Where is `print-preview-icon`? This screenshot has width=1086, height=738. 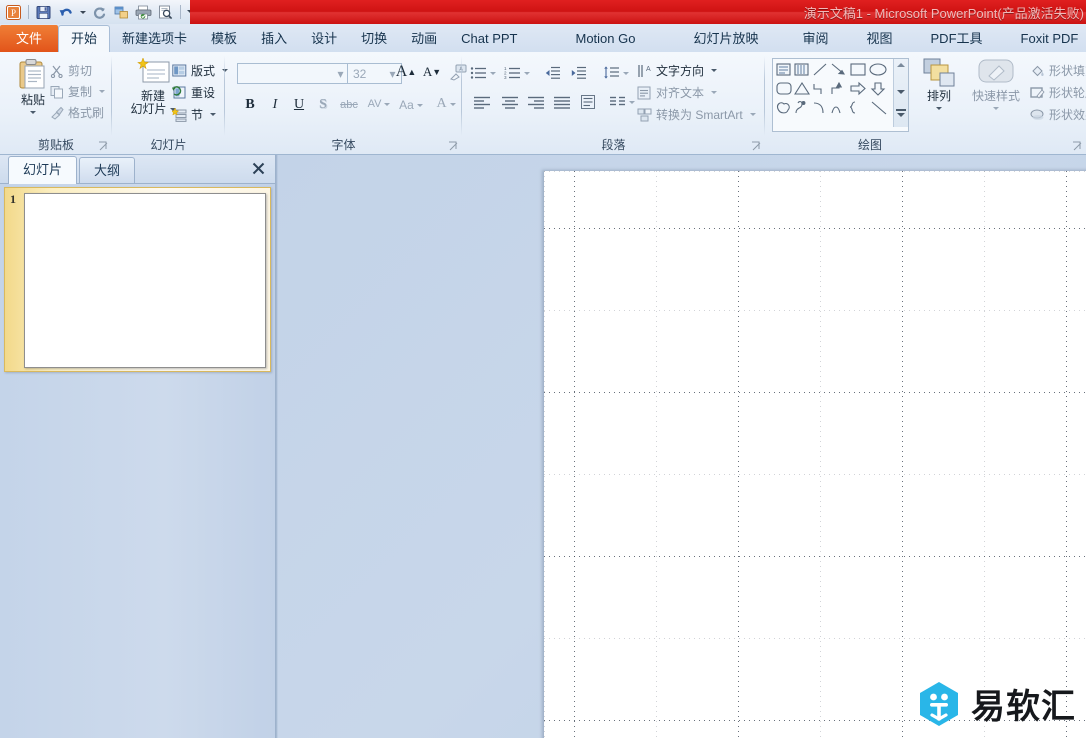
print-preview-icon is located at coordinates (165, 12).